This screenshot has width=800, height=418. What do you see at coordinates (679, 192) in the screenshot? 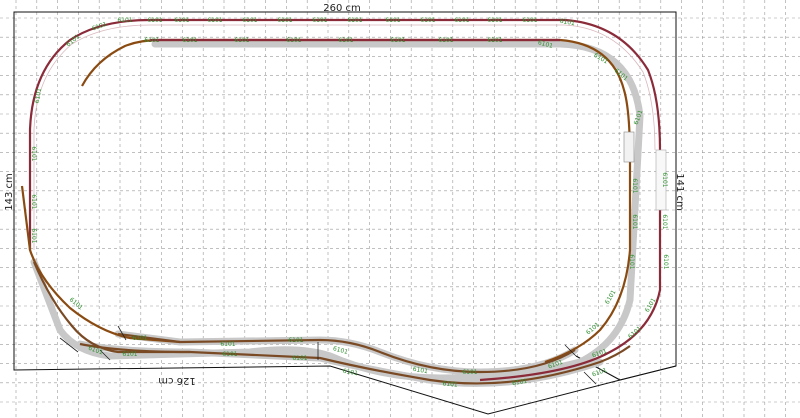
I see `dimension-right: 141 cm` at bounding box center [679, 192].